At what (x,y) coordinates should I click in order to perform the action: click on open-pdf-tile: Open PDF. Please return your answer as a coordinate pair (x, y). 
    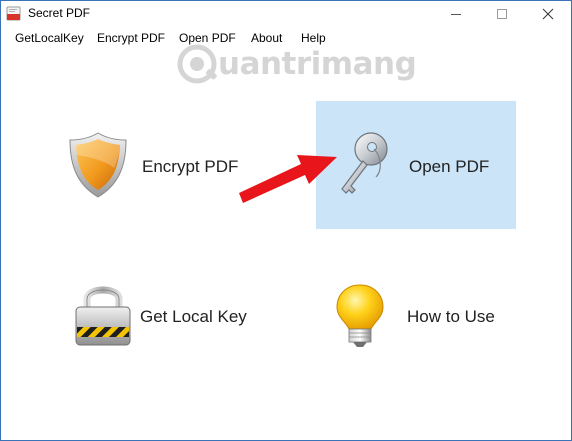
    Looking at the image, I should click on (416, 165).